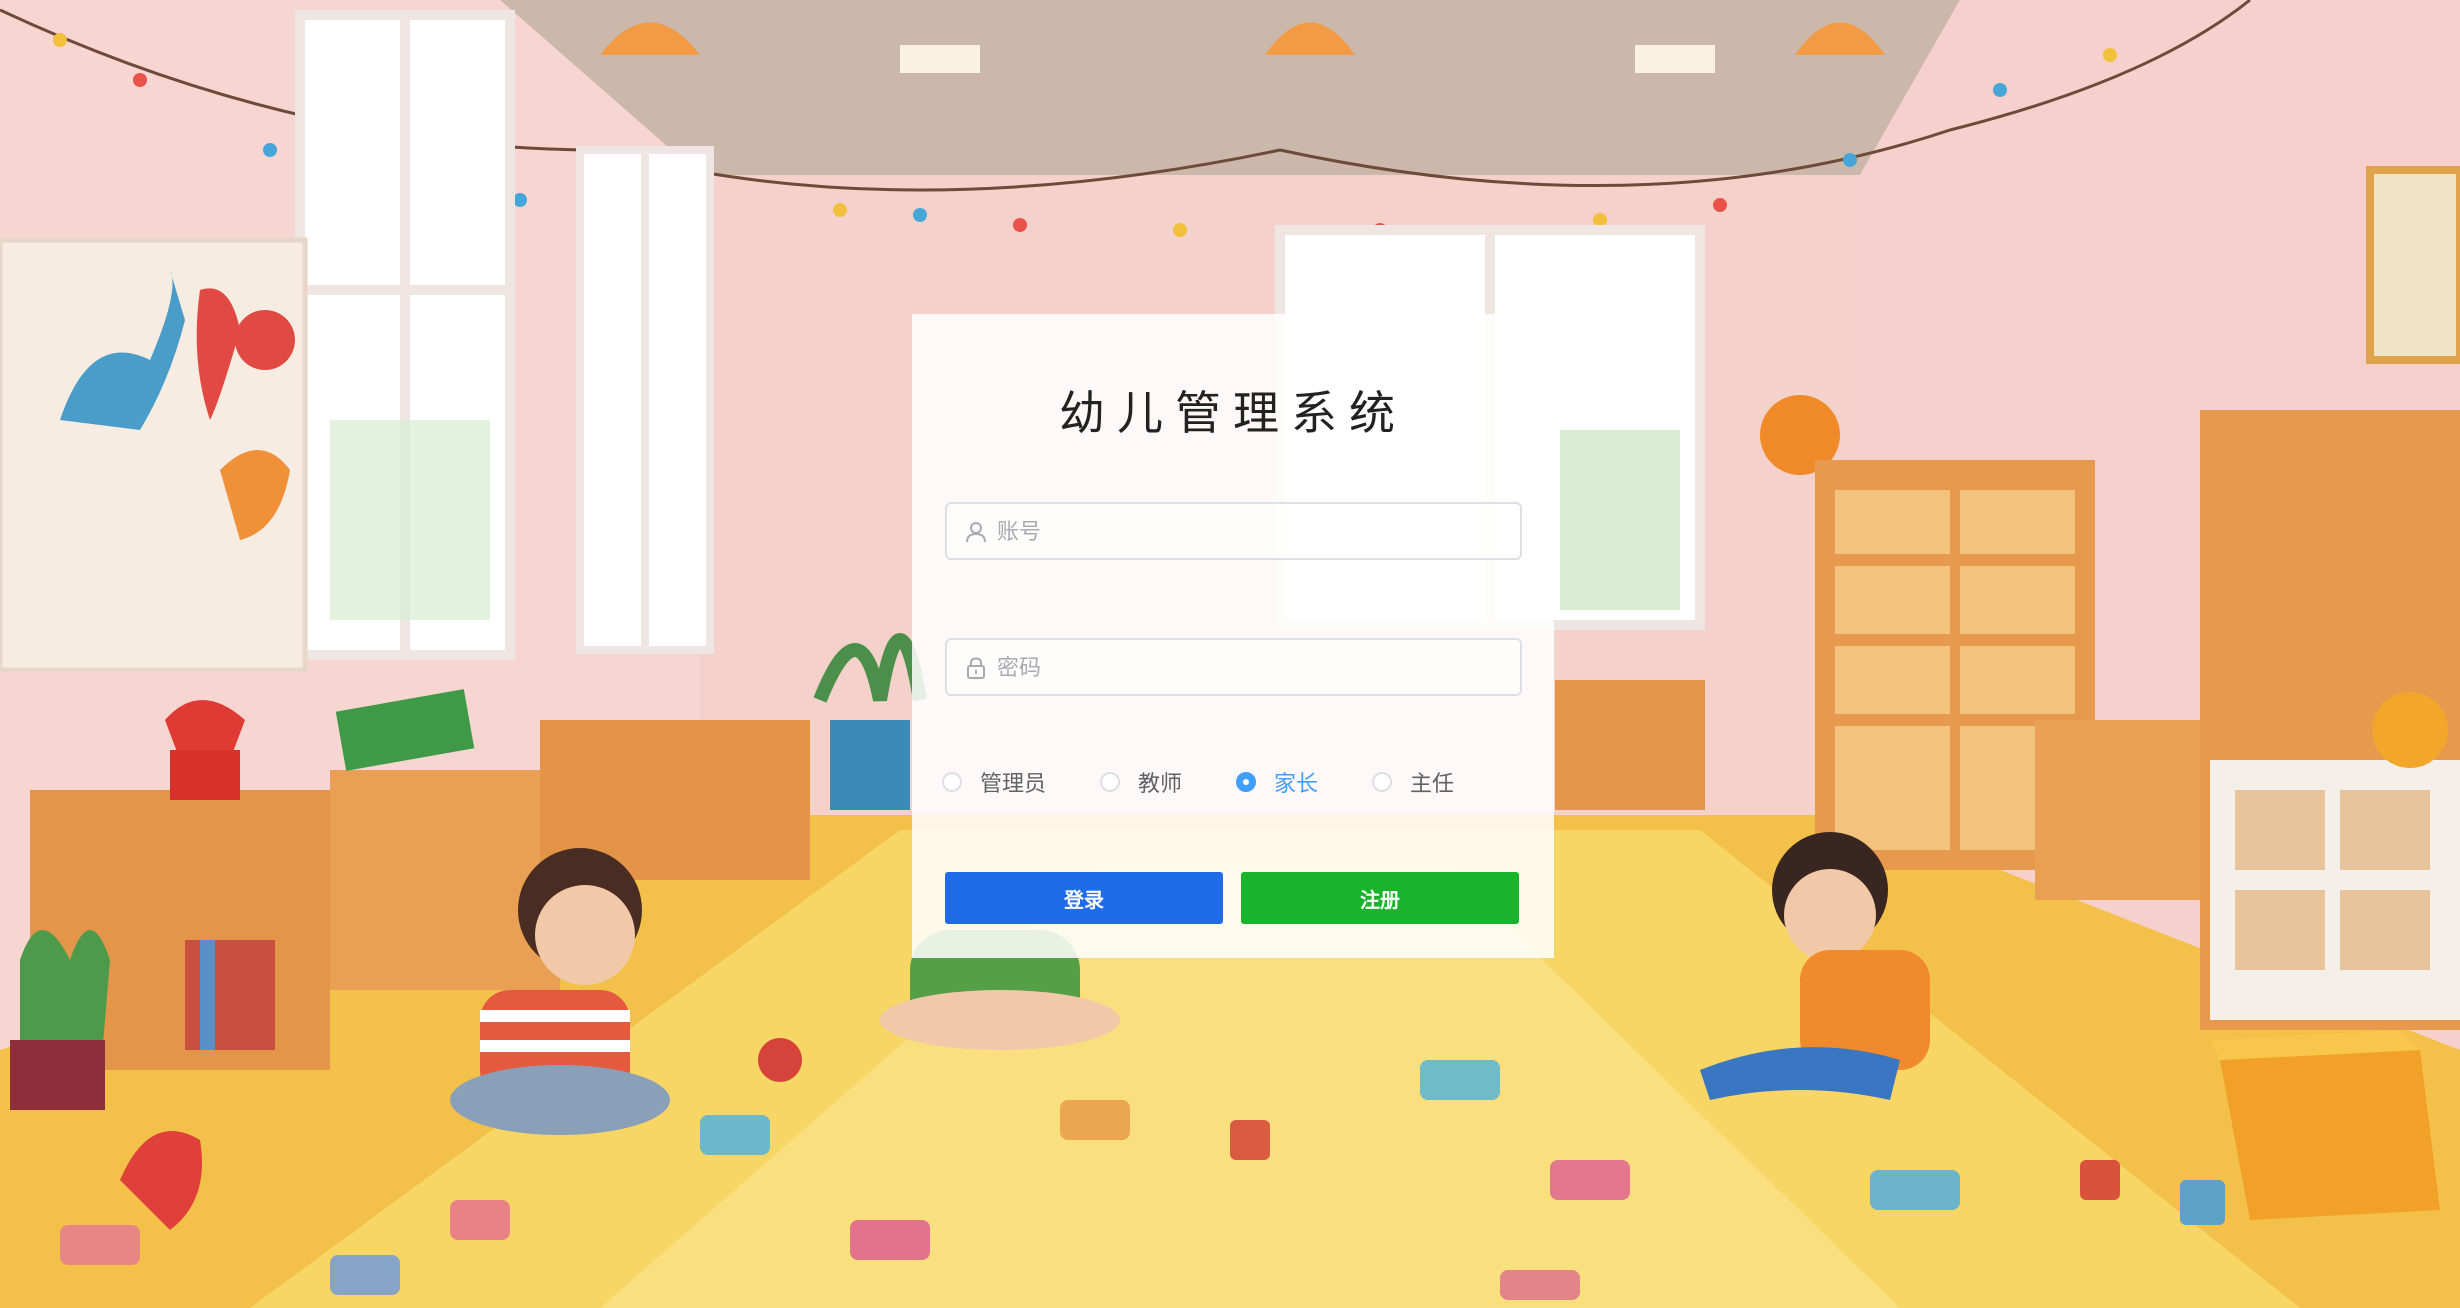 This screenshot has width=2460, height=1308. I want to click on login-button: 登录, so click(1084, 898).